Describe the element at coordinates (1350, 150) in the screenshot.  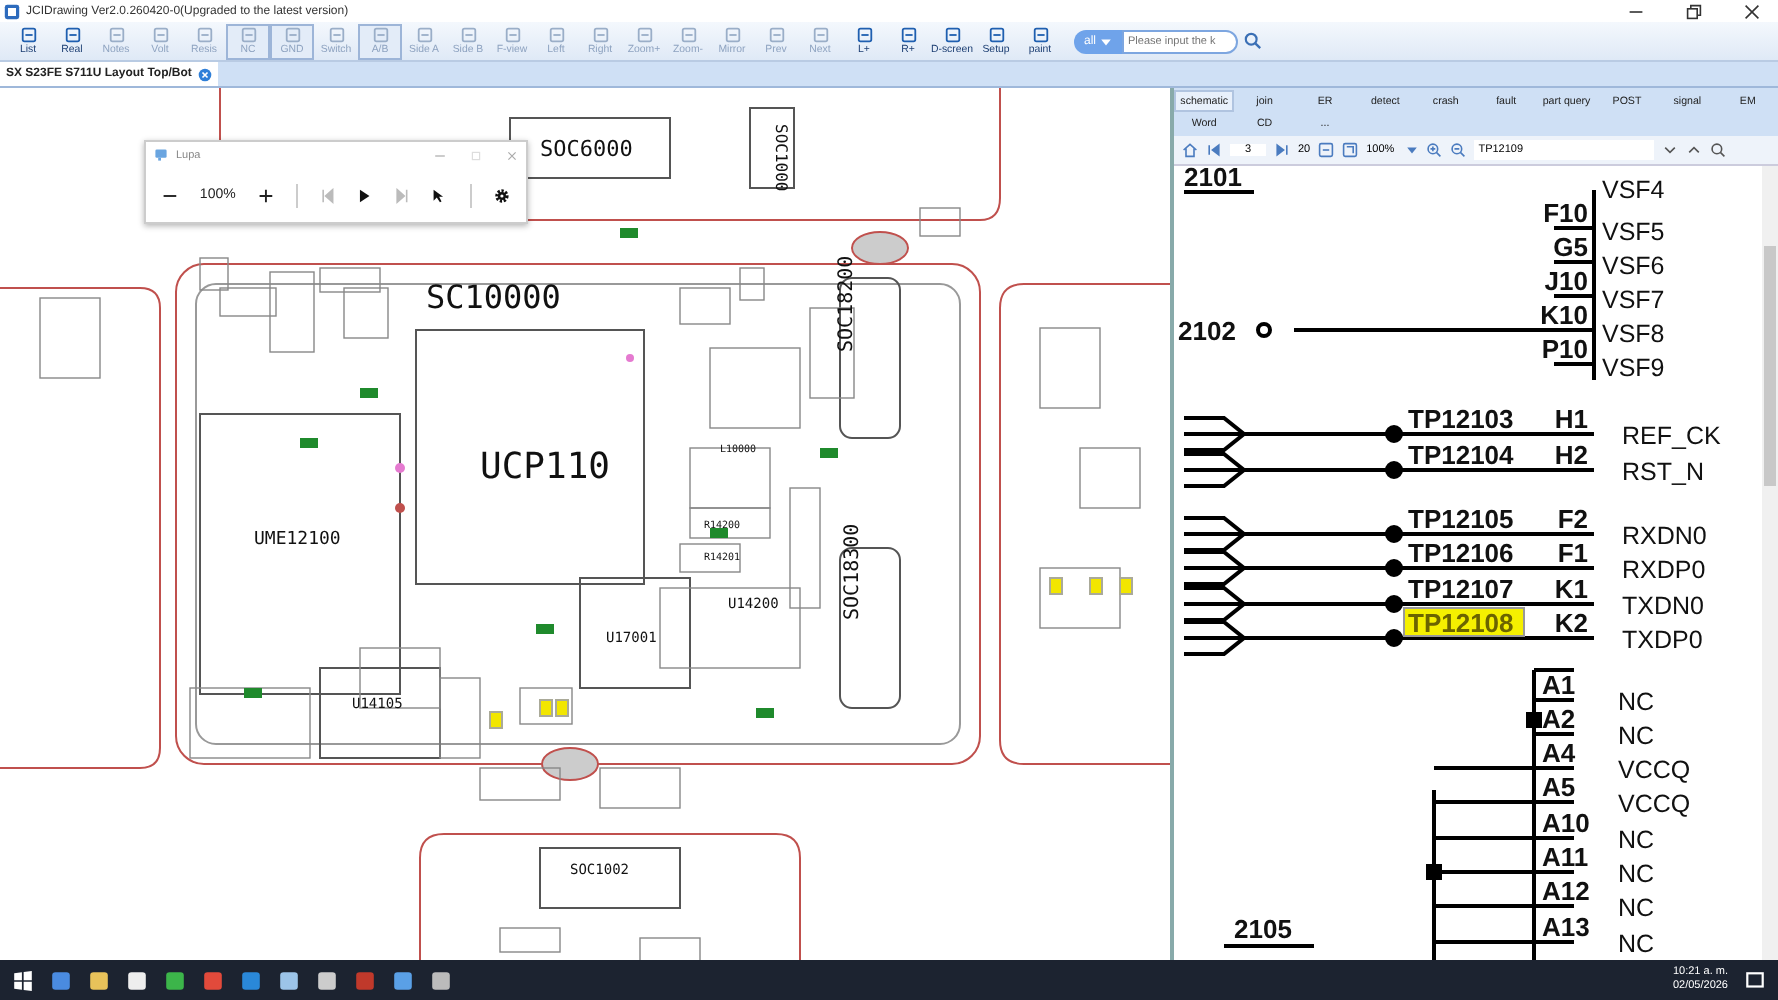
I see `fit-width-icon` at that location.